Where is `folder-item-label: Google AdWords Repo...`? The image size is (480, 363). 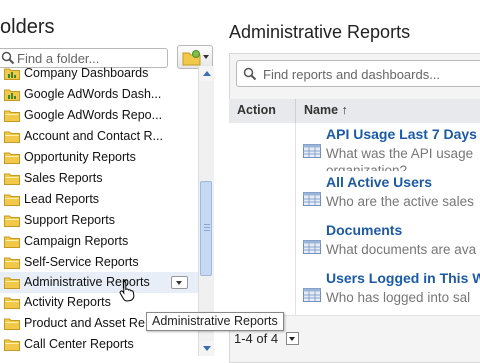
folder-item-label: Google AdWords Repo... is located at coordinates (93, 115).